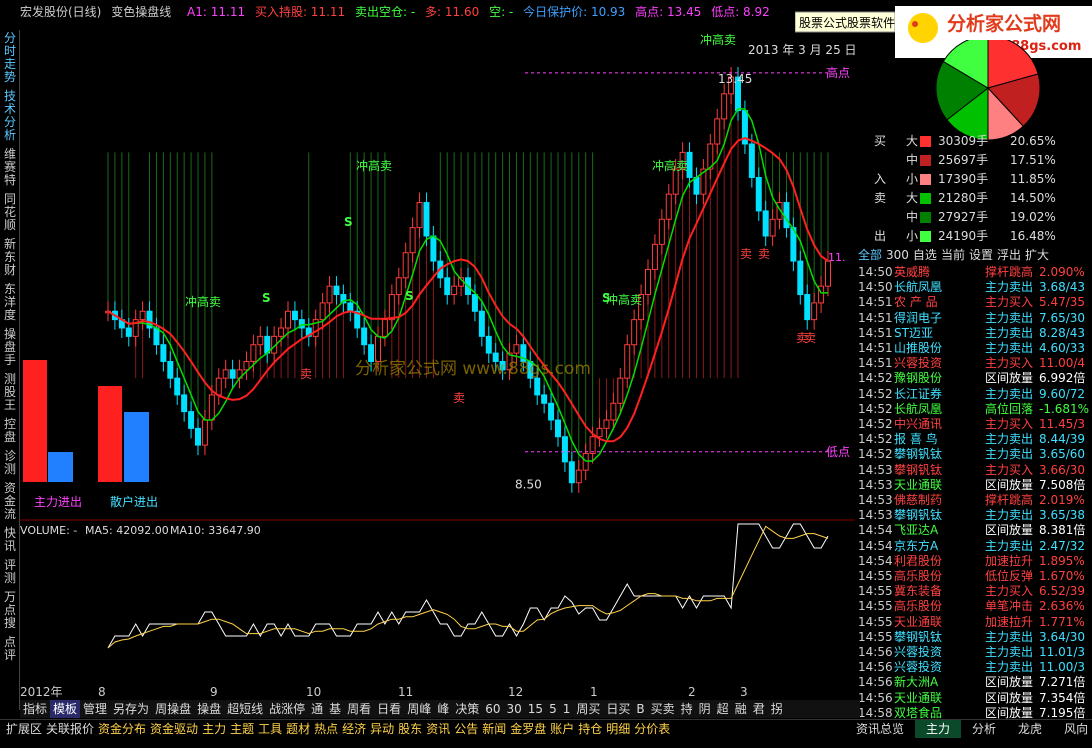 Image resolution: width=1092 pixels, height=748 pixels. I want to click on indicator-tab-13: 峰, so click(443, 709).